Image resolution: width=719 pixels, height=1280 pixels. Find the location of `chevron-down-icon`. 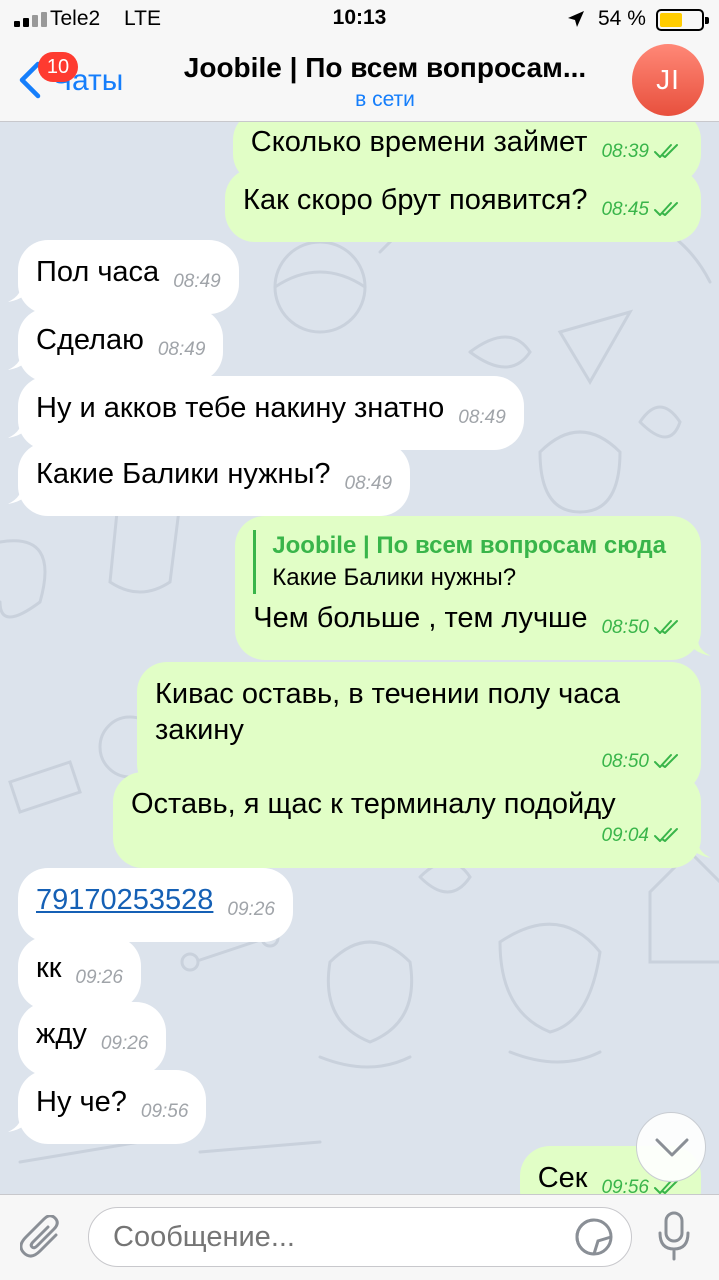

chevron-down-icon is located at coordinates (672, 1147).